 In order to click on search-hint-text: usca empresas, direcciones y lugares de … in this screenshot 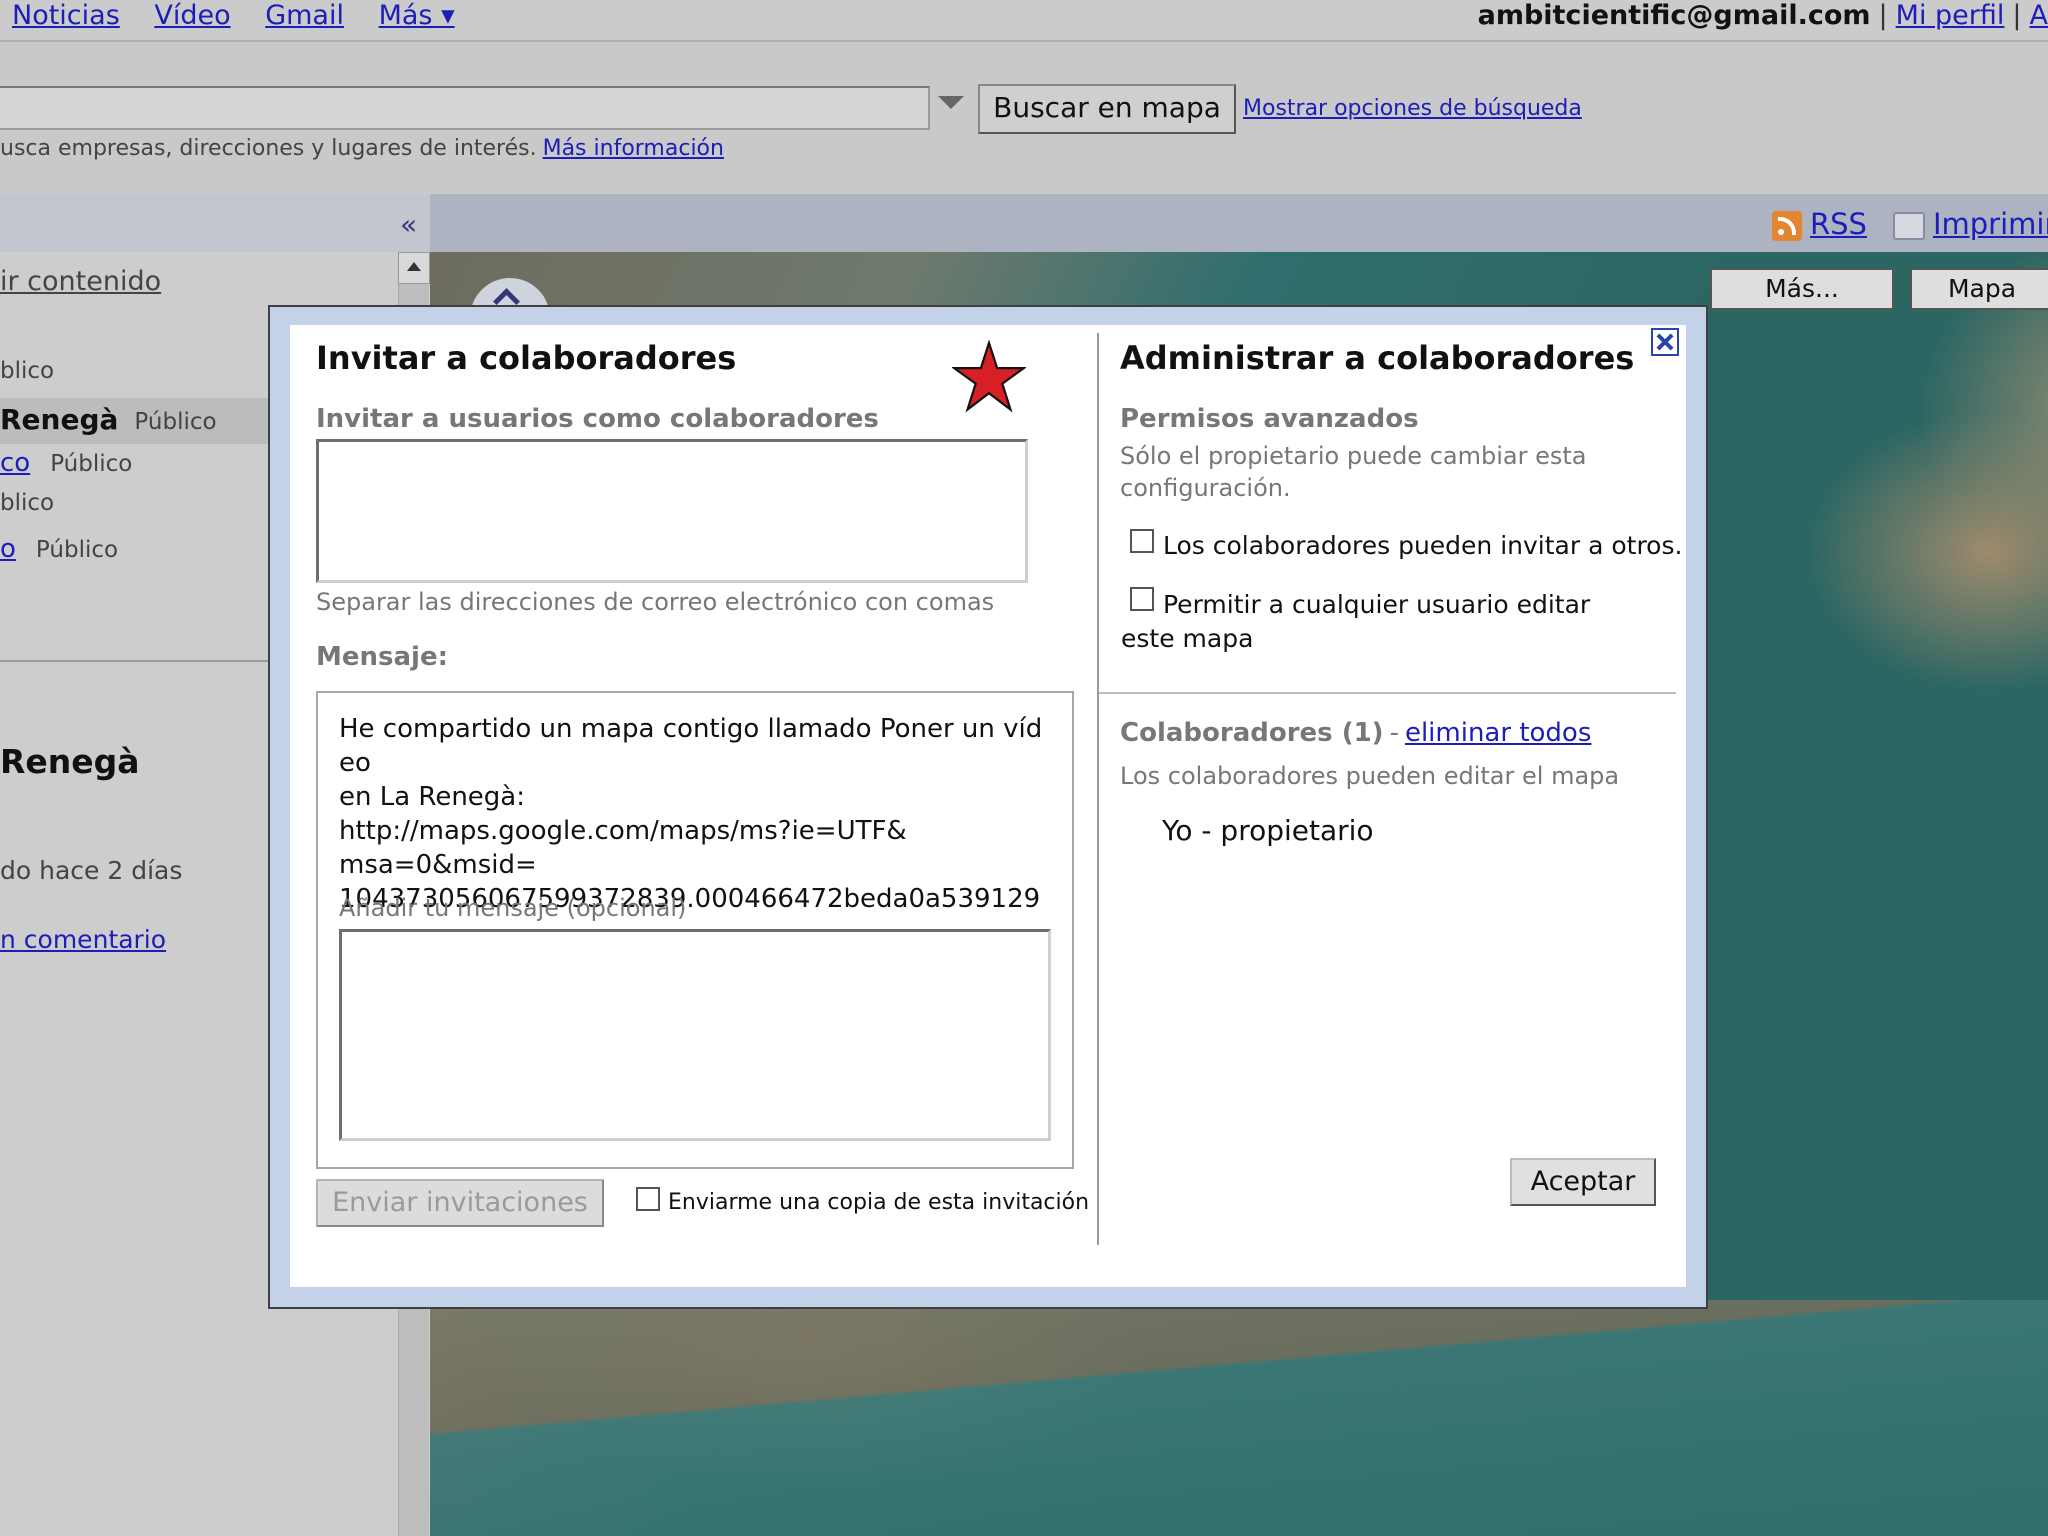, I will do `click(268, 148)`.